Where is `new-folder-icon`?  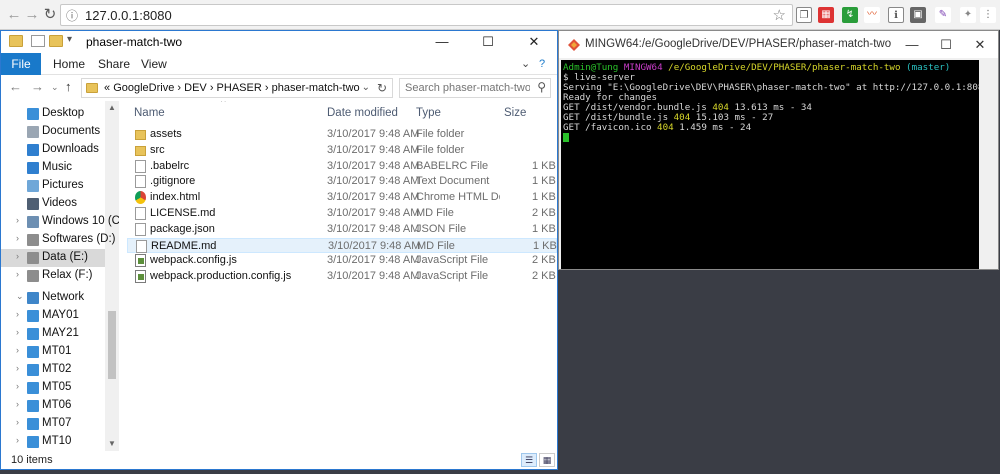
new-folder-icon is located at coordinates (56, 41).